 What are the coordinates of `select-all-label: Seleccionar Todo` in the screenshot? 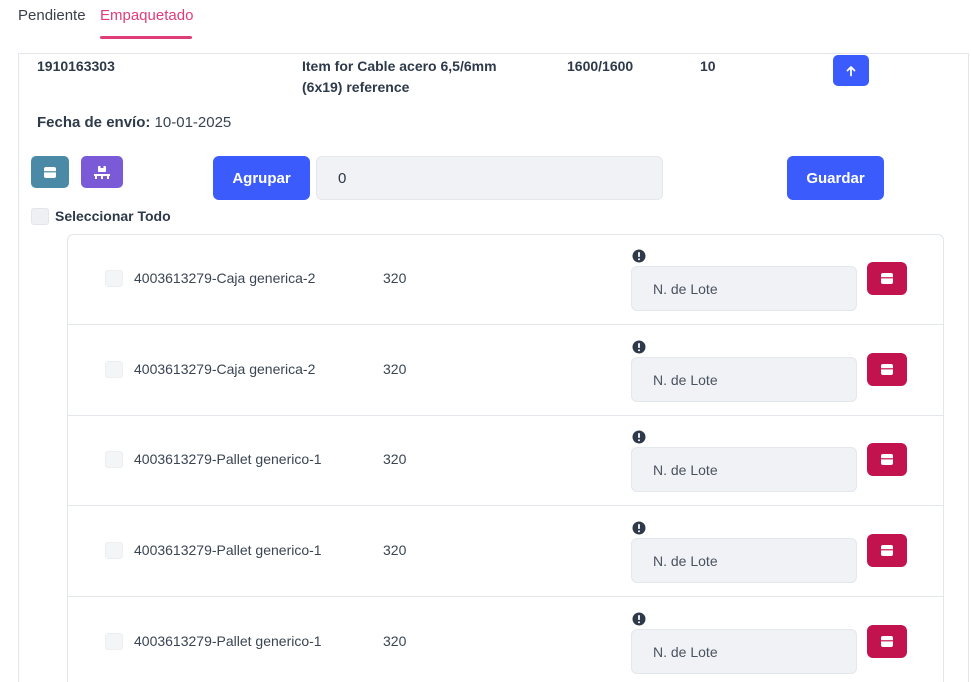 It's located at (113, 216).